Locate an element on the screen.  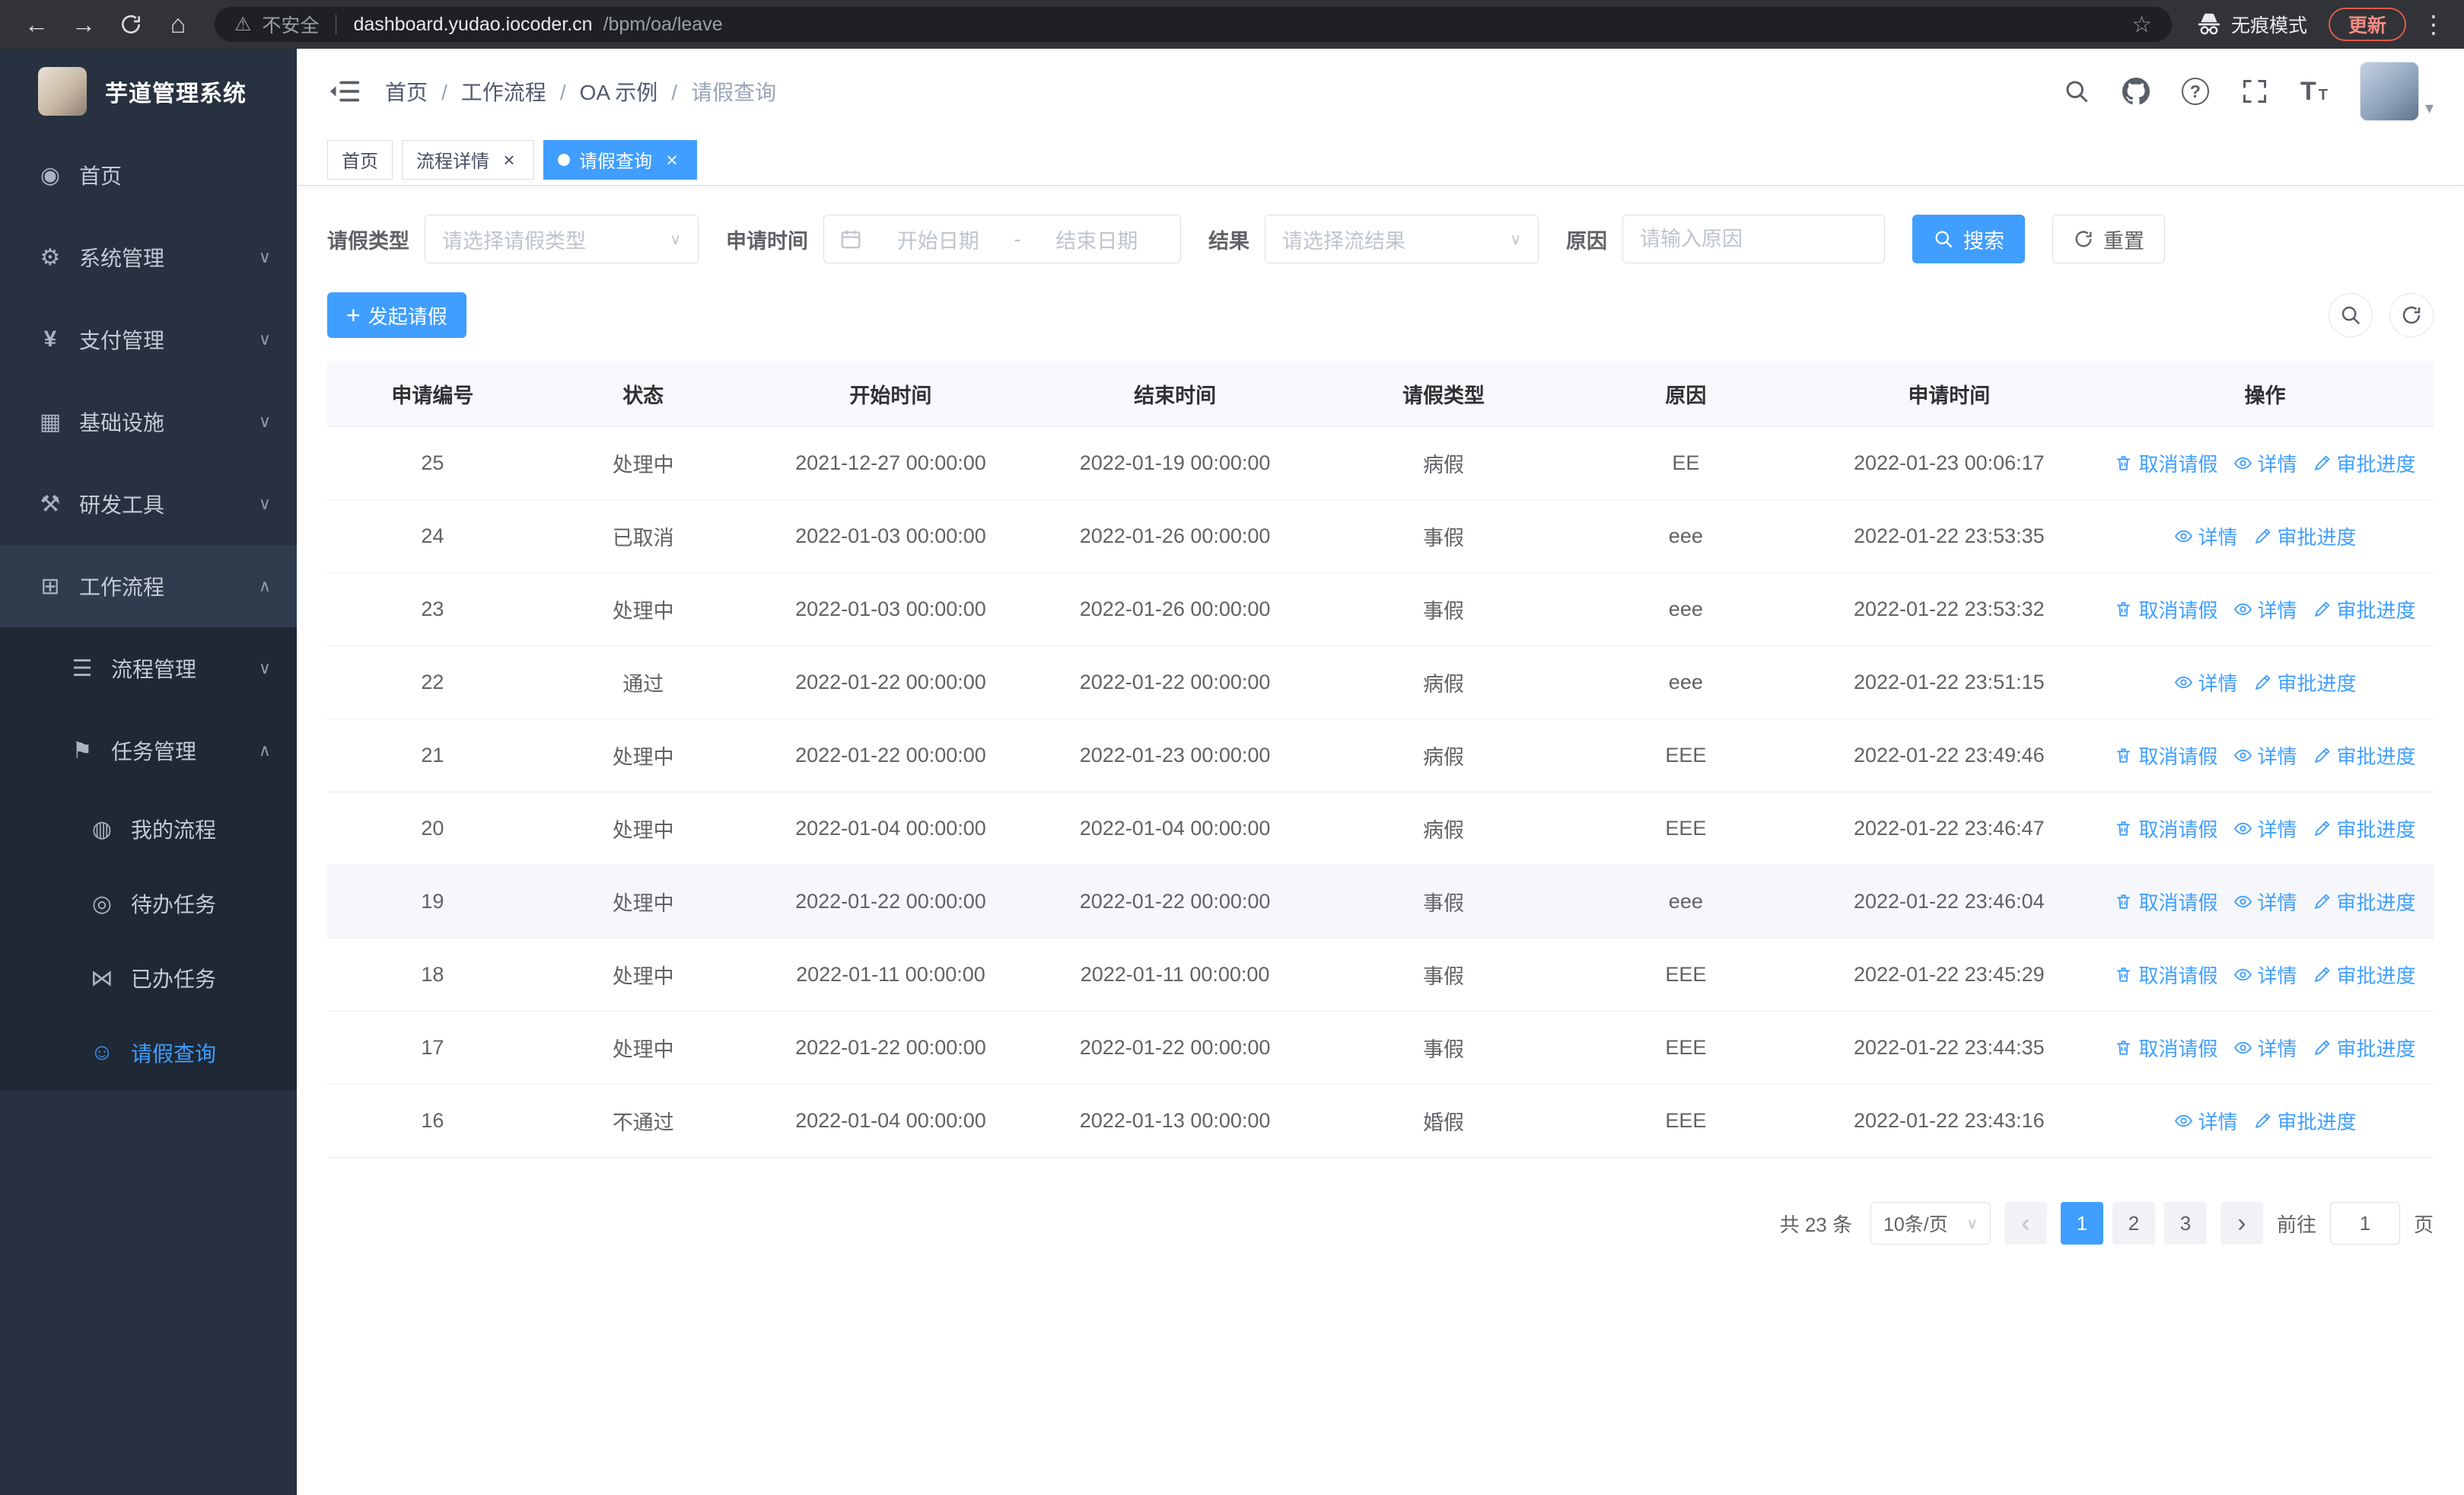
forward-icon is located at coordinates (83, 25).